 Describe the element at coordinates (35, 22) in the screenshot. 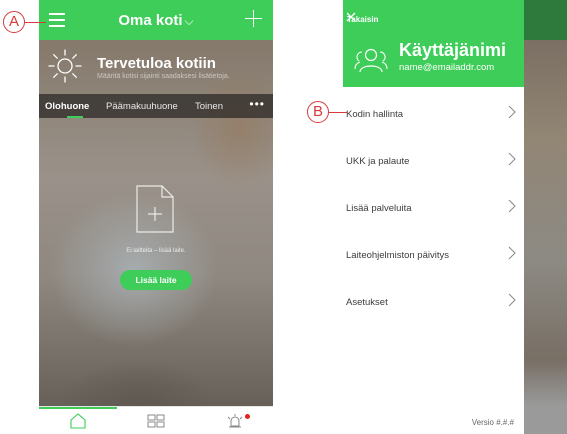

I see `callout-a-line` at that location.